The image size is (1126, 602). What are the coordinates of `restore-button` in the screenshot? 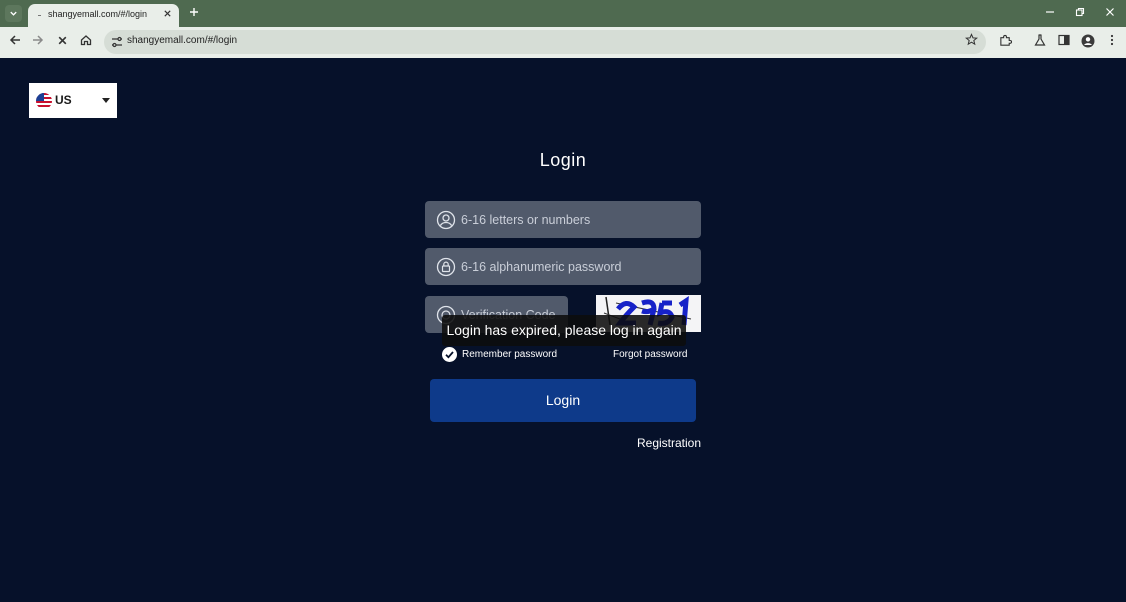 It's located at (1080, 13).